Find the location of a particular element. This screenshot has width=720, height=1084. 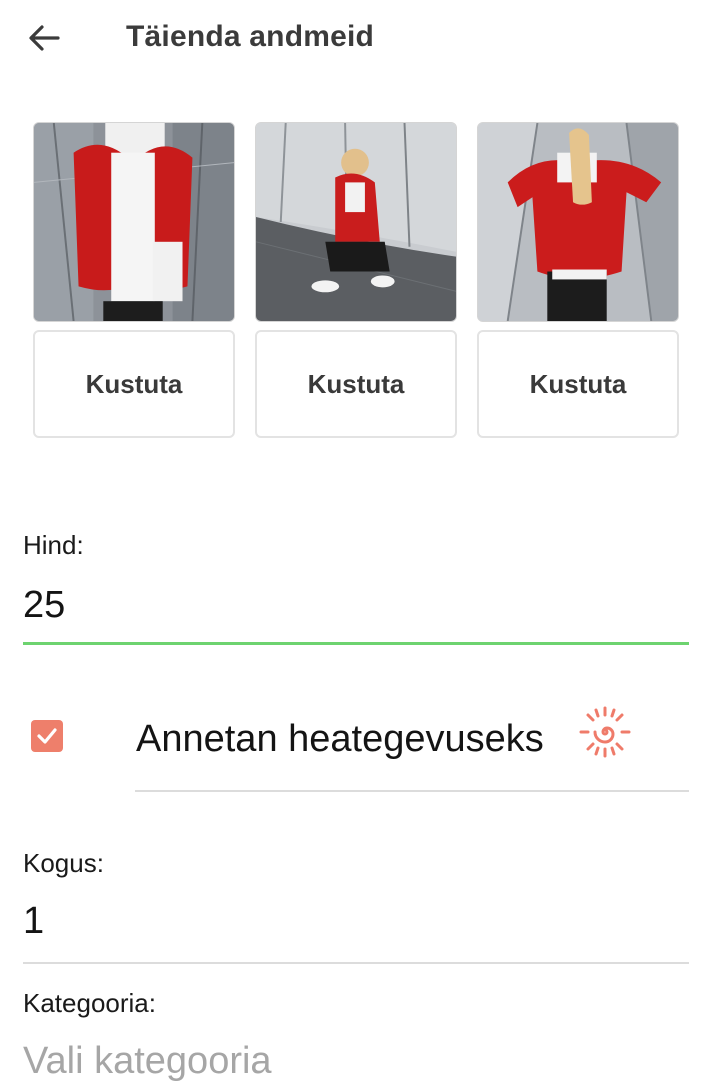

charity-label: Annetan heategevuseks is located at coordinates (340, 739).